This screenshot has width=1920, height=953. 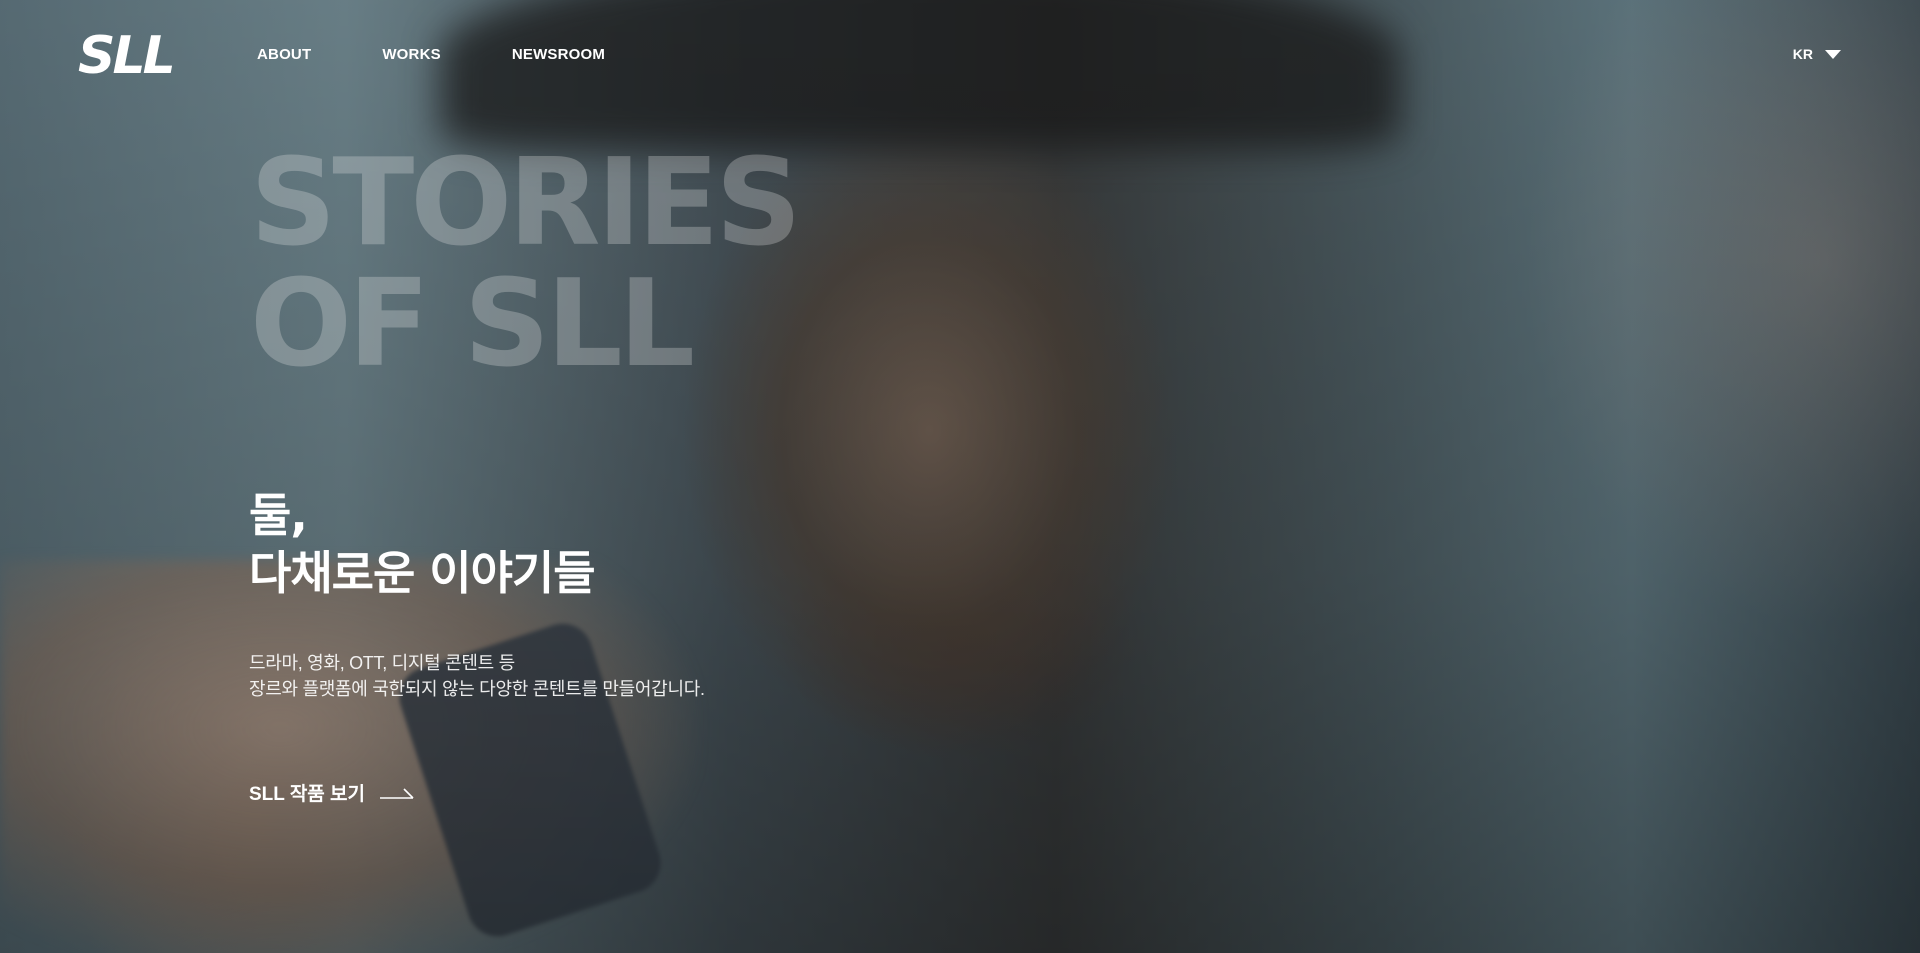 I want to click on hero-title-line: STORIES, so click(x=526, y=203).